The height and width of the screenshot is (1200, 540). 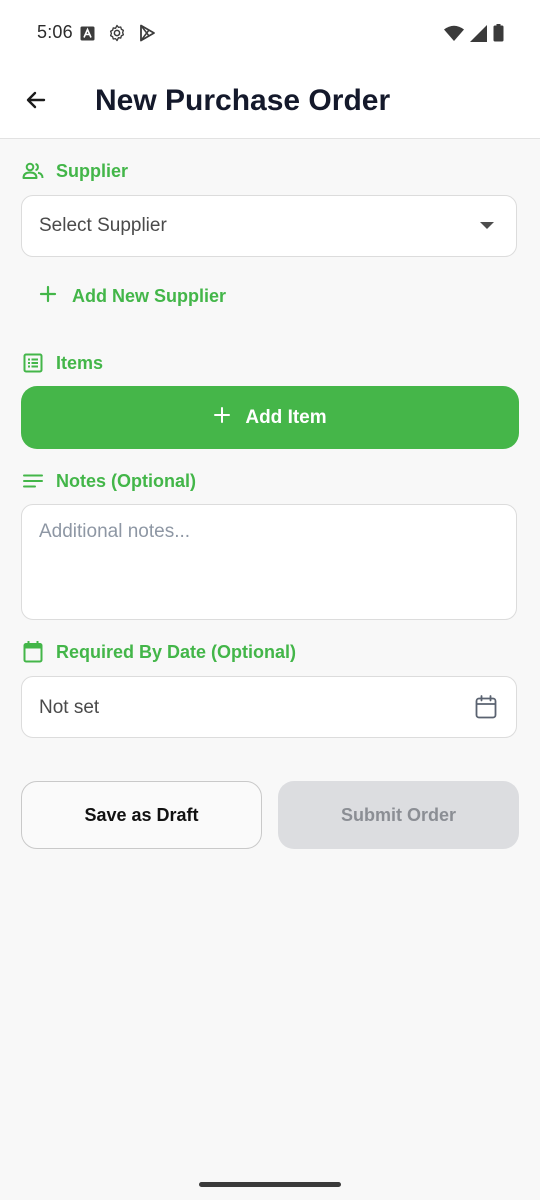 I want to click on add-new-supplier-button: Add New Supplier, so click(x=132, y=296).